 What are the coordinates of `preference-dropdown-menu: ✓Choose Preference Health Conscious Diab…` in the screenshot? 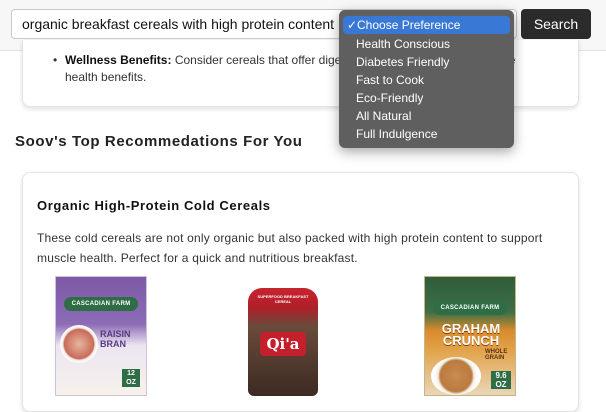 It's located at (426, 79).